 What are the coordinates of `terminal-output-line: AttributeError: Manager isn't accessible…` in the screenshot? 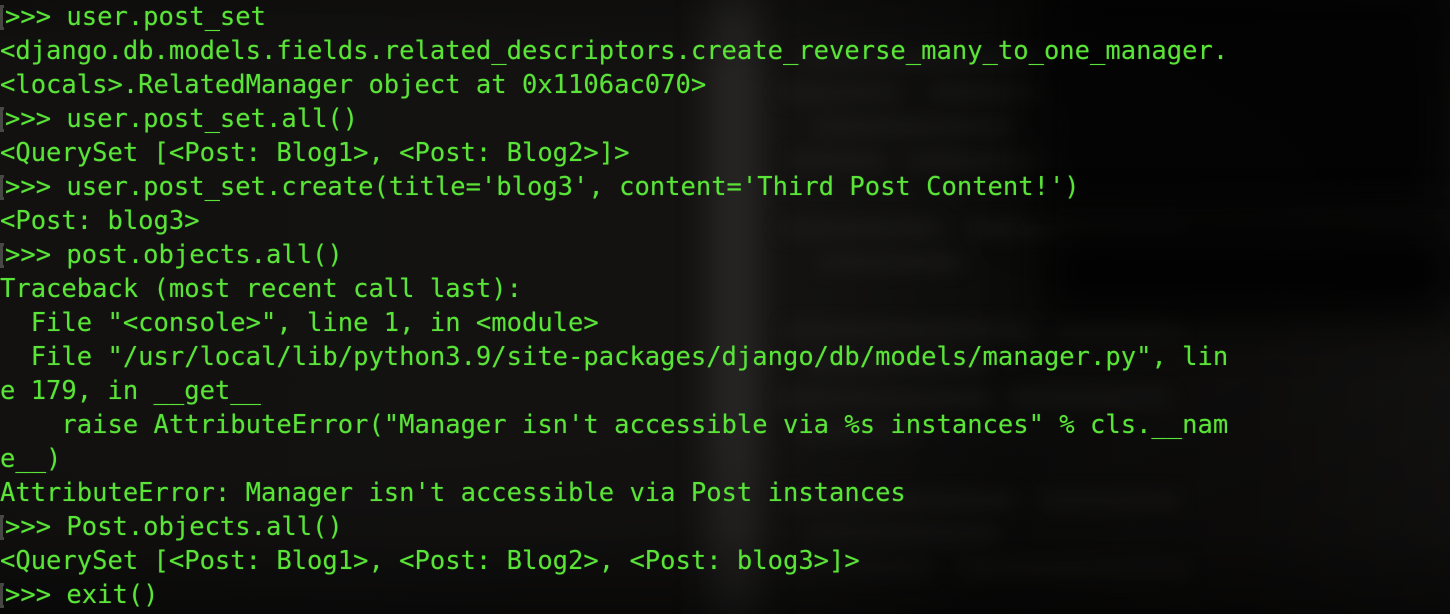 It's located at (725, 493).